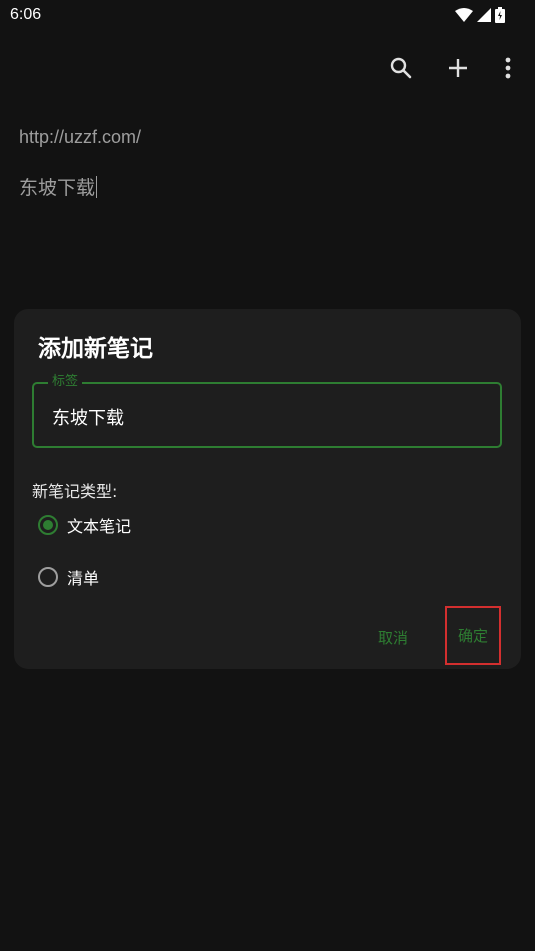 The image size is (535, 951). I want to click on more-options-button, so click(508, 68).